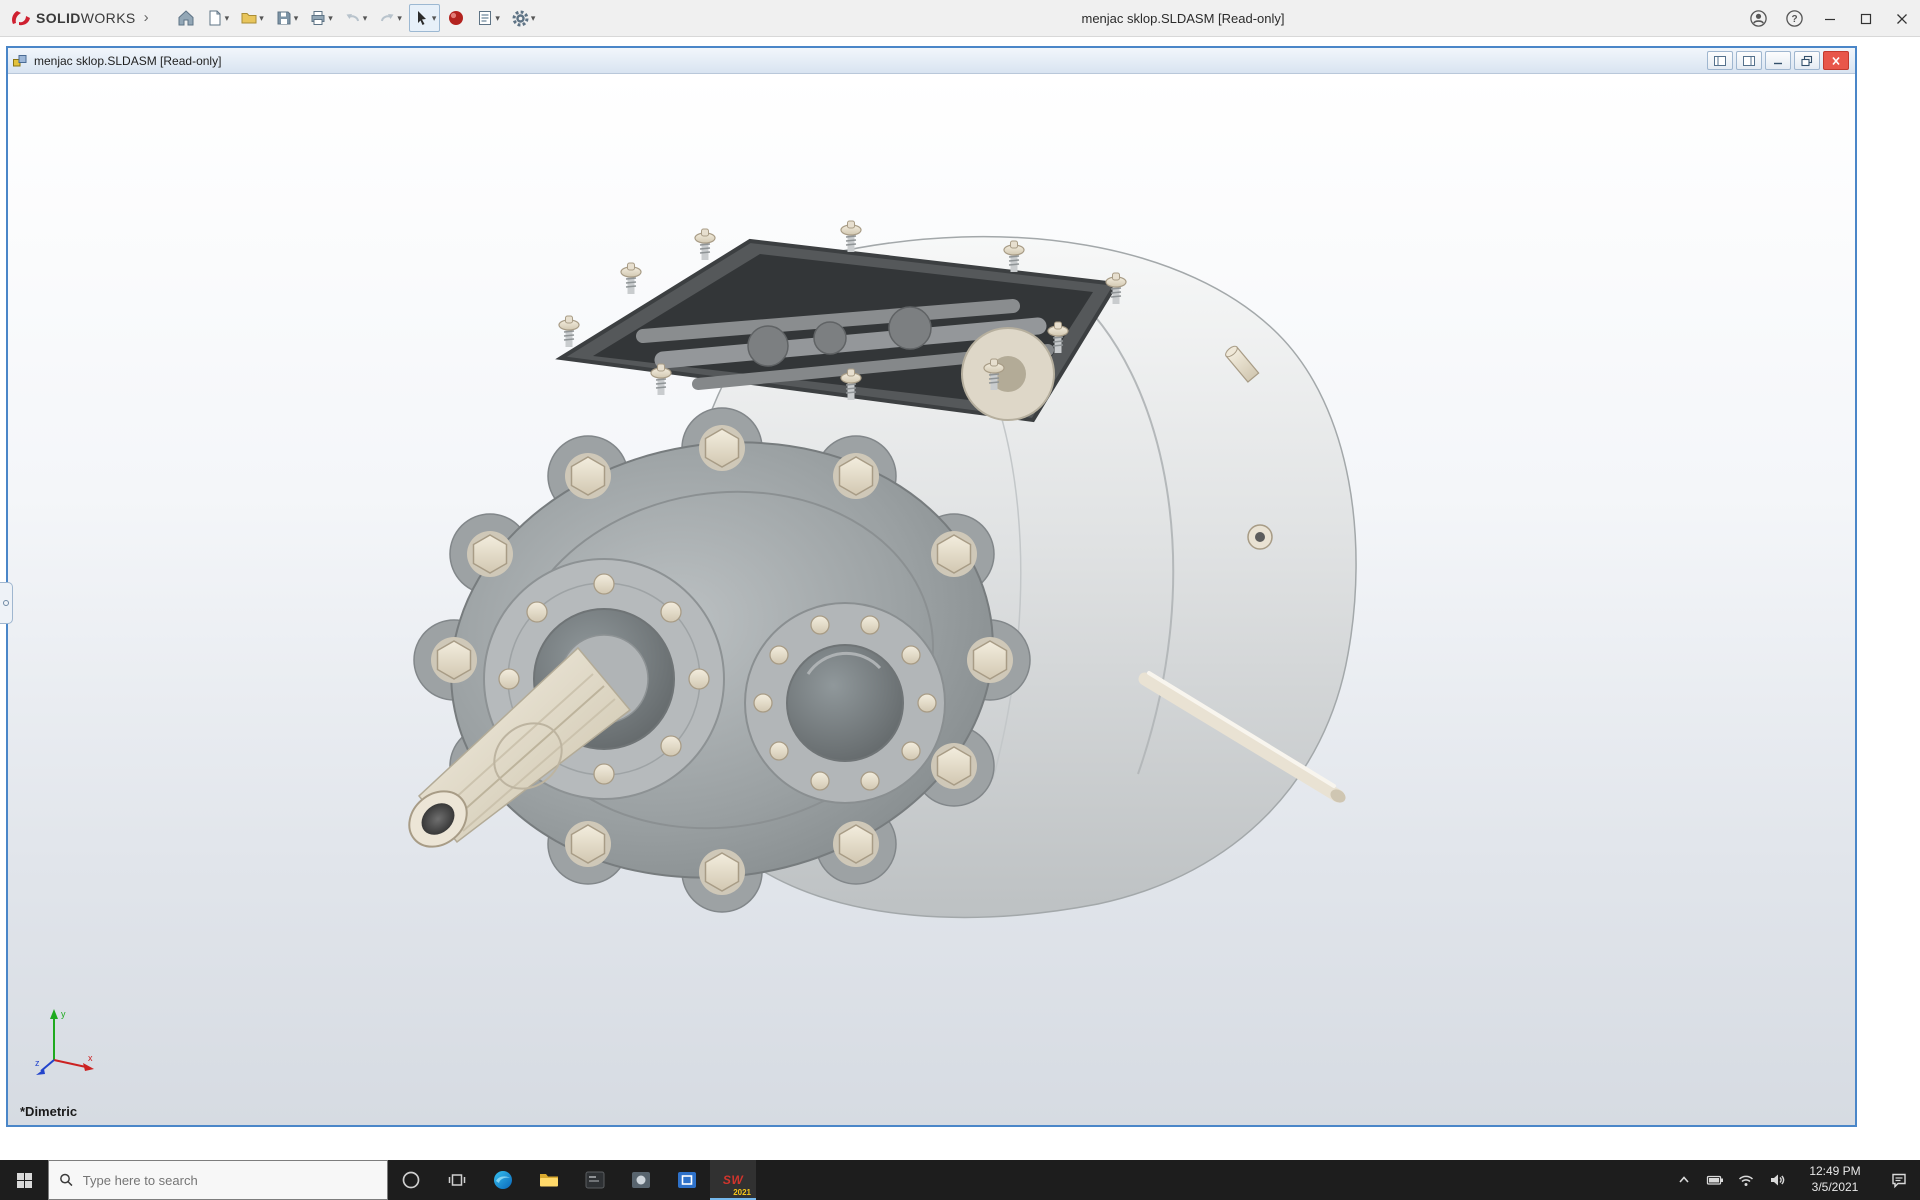  I want to click on solidworks-taskbar-button: SW 2021, so click(733, 1180).